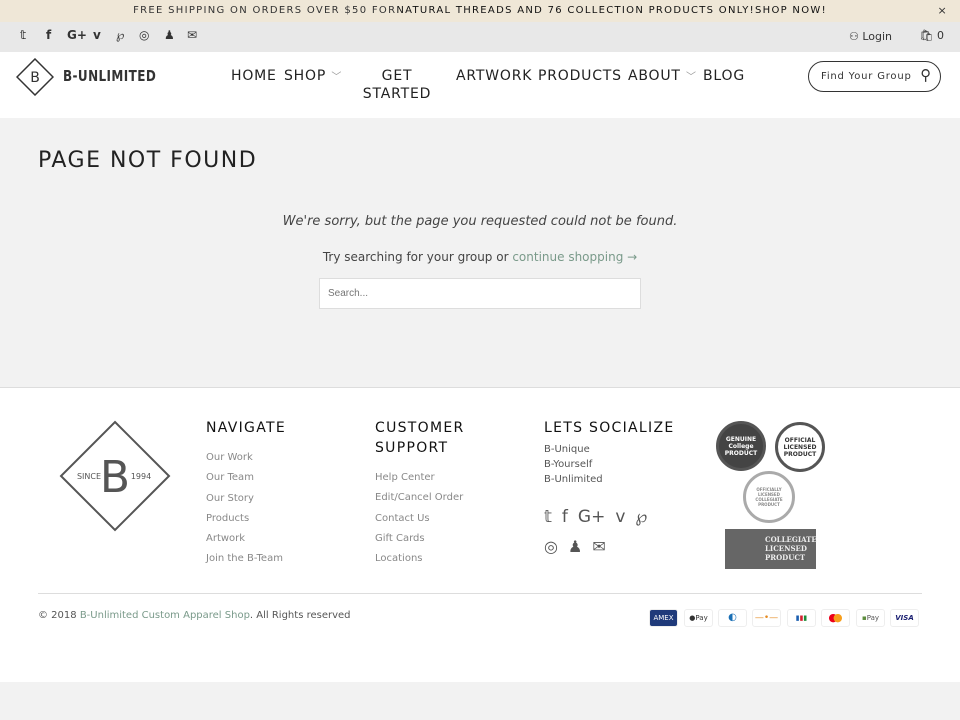 The image size is (960, 720). I want to click on shop-link: B-Unlimited Custom Apparel Shop, so click(165, 615).